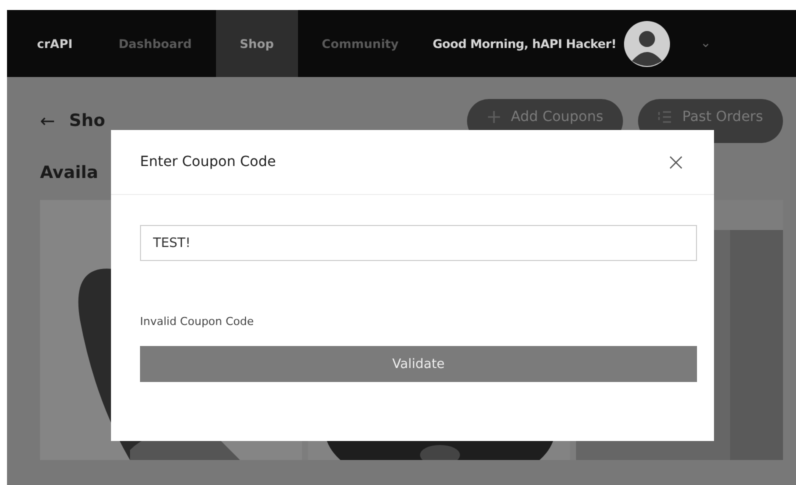  Describe the element at coordinates (665, 117) in the screenshot. I see `list-icon` at that location.